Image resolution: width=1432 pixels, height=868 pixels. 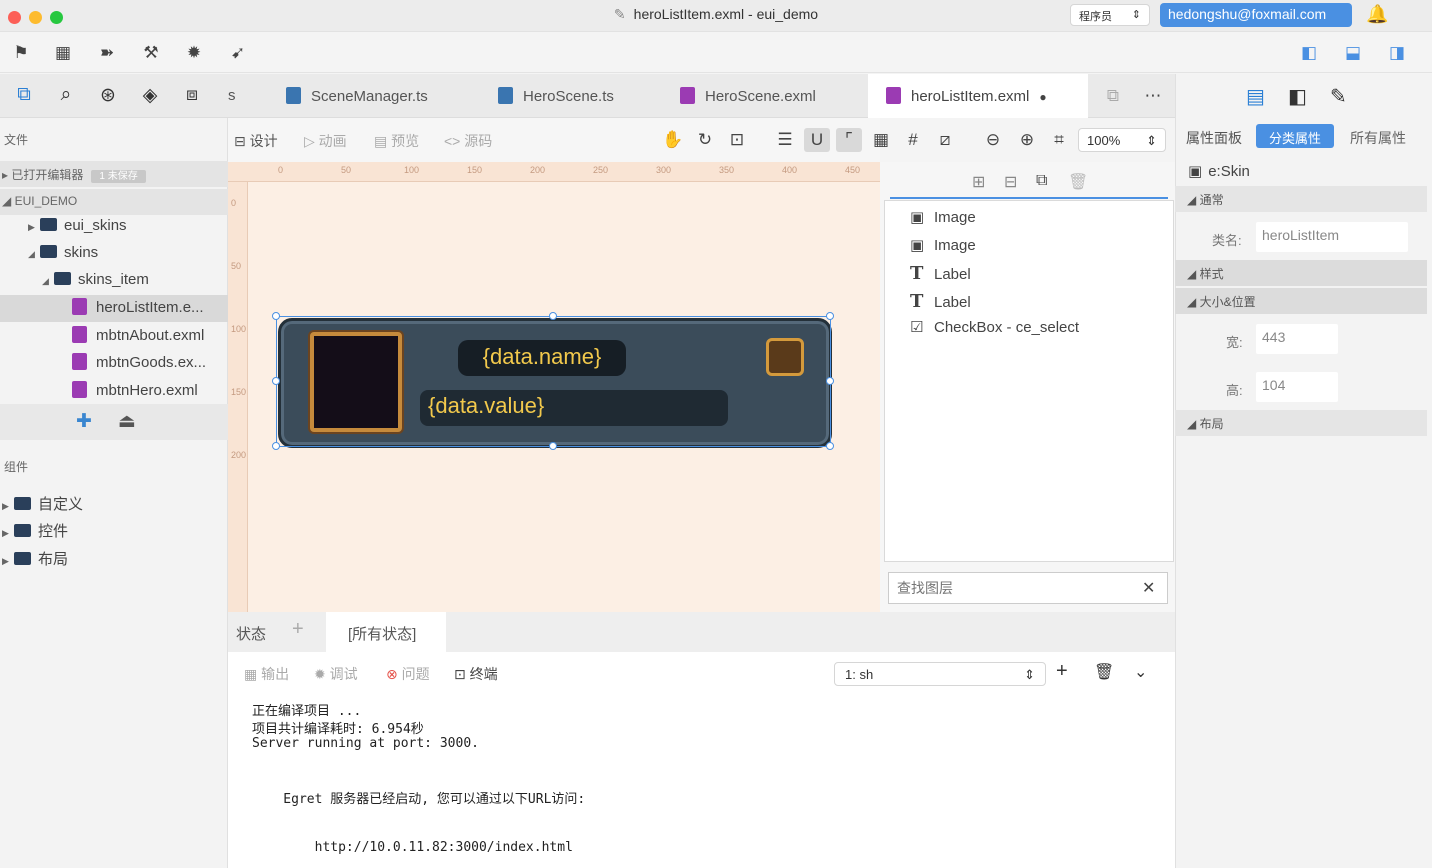 What do you see at coordinates (238, 53) in the screenshot?
I see `run-icon: ➹` at bounding box center [238, 53].